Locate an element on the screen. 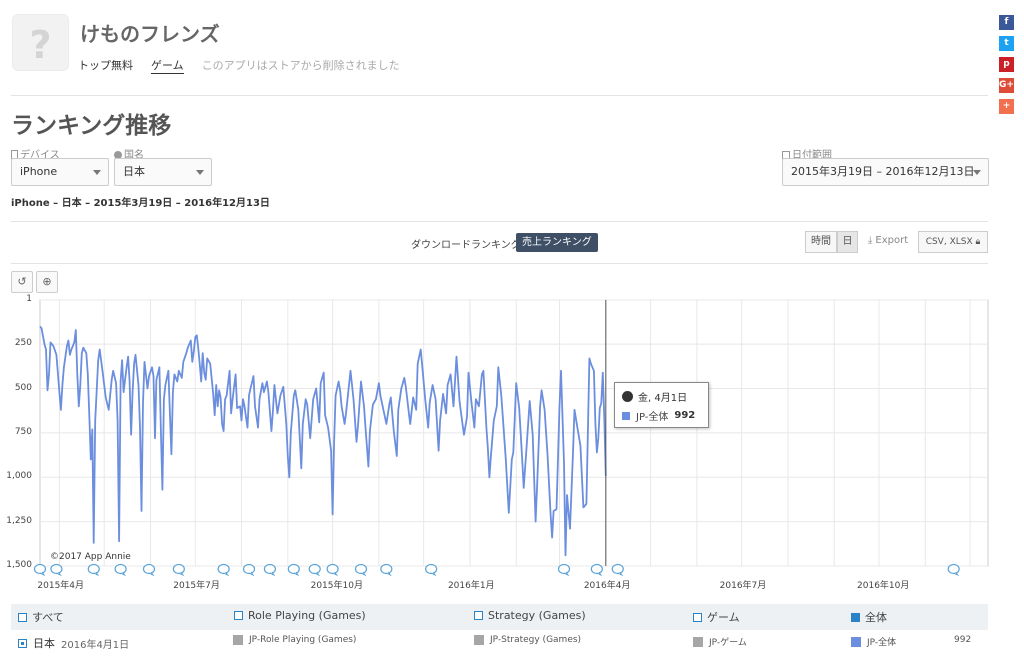  chart-tooltip: 金, 4月1日 JP-全体 992 is located at coordinates (661, 405).